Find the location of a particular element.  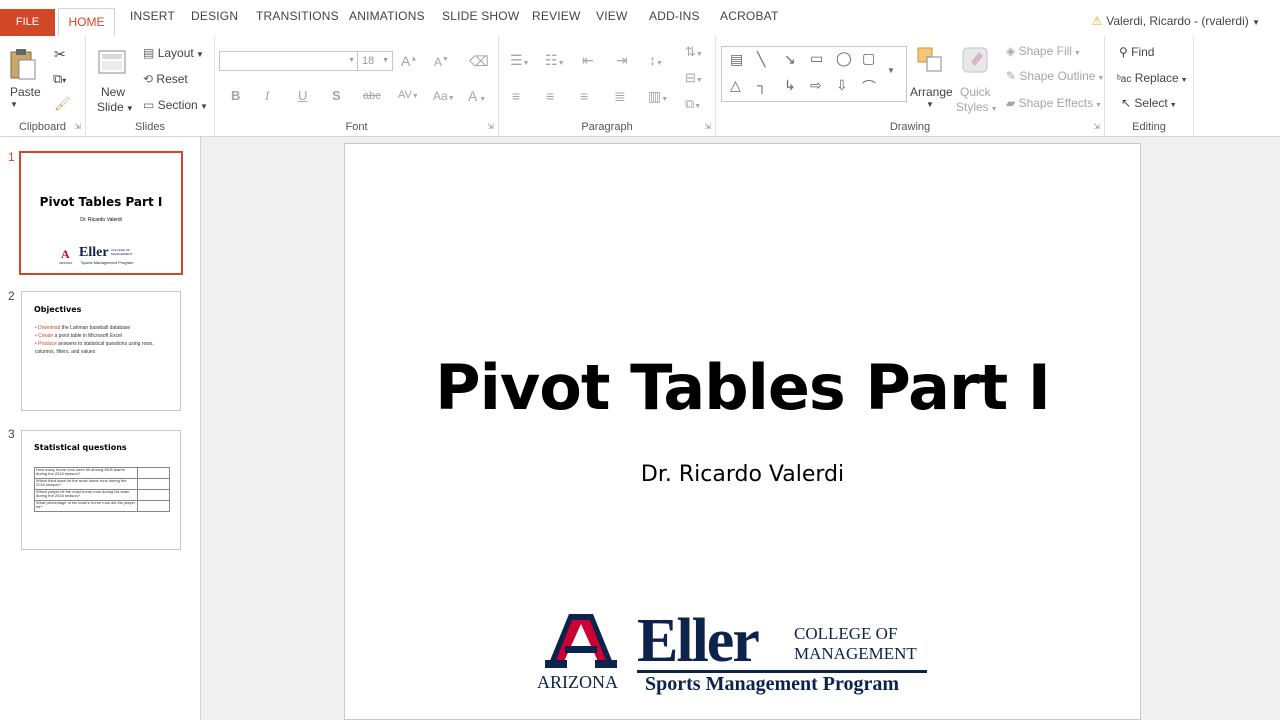

new-slide-label-1: New is located at coordinates (113, 92).